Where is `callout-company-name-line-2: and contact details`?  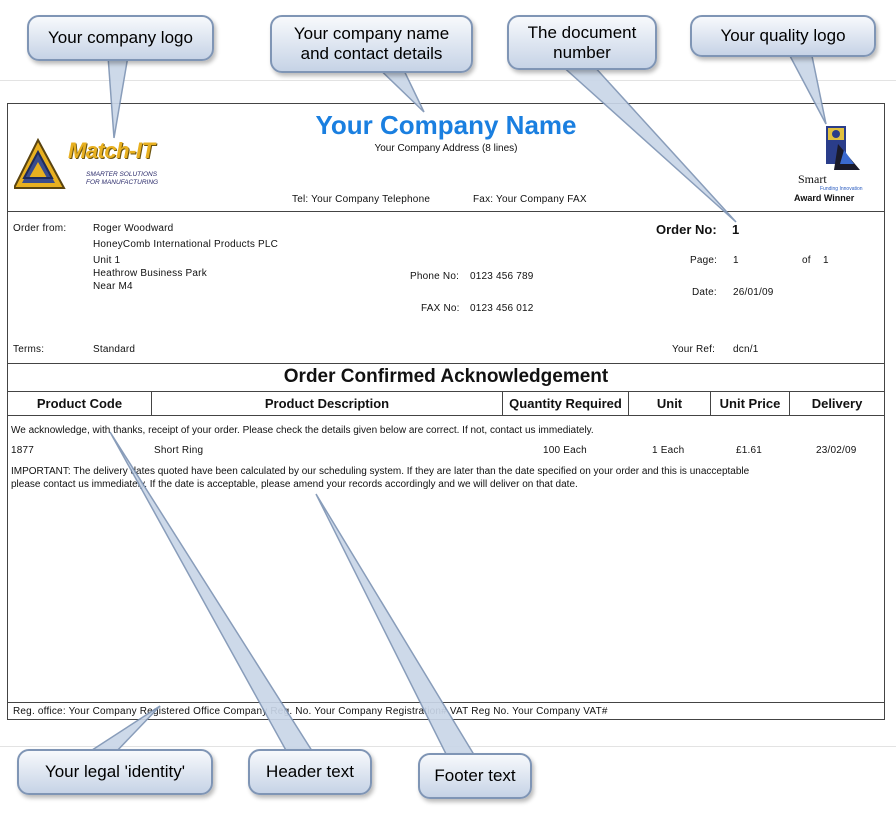
callout-company-name-line-2: and contact details is located at coordinates (371, 53).